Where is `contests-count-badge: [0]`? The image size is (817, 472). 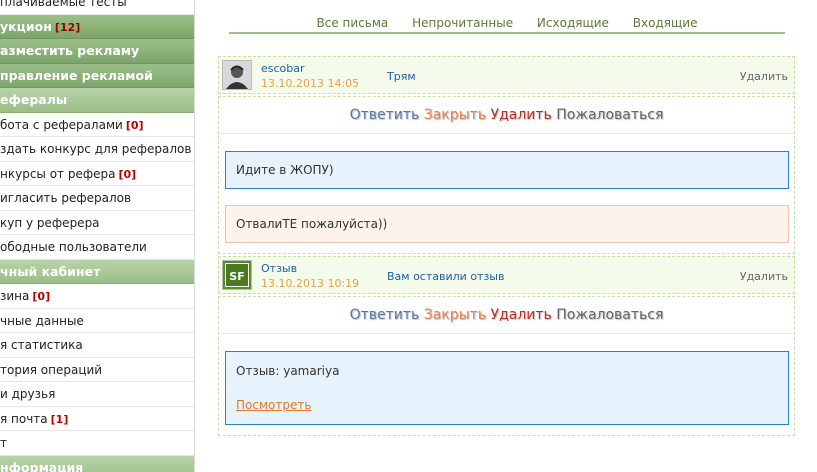 contests-count-badge: [0] is located at coordinates (127, 174).